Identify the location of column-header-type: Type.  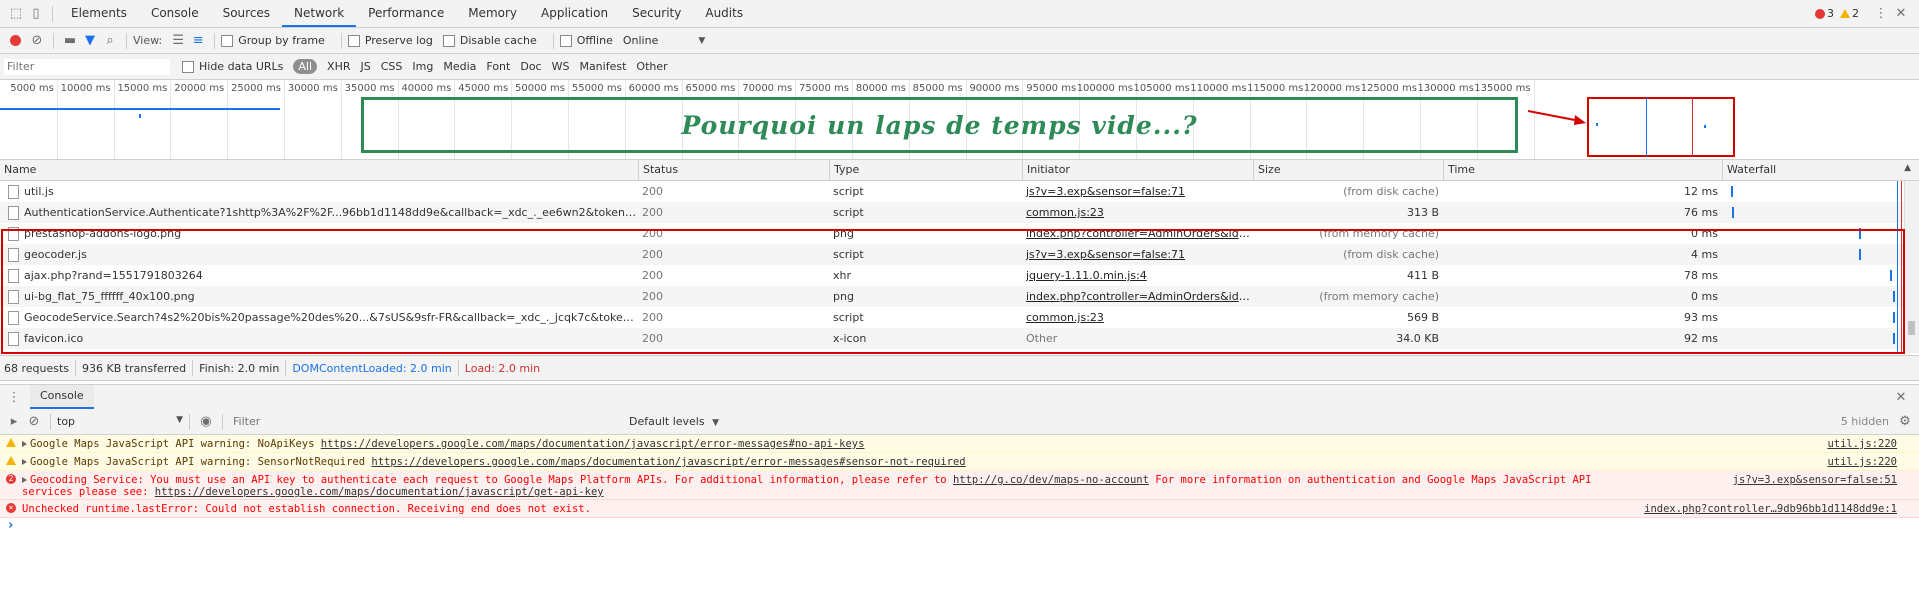
(925, 170).